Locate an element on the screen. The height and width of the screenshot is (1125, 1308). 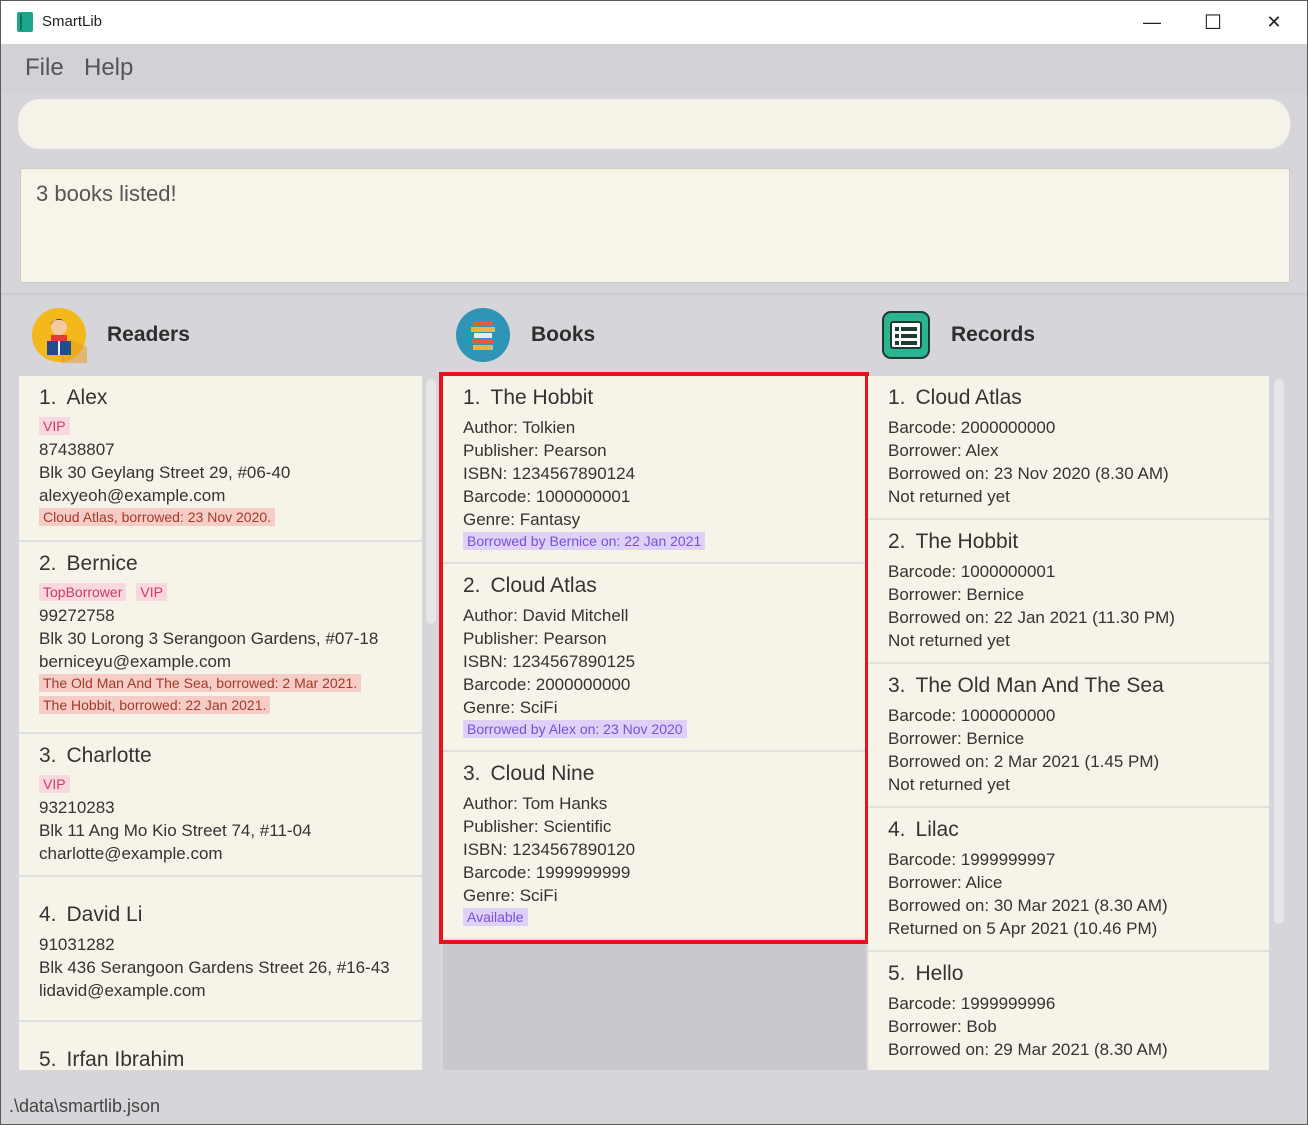
books-title: Books is located at coordinates (563, 334).